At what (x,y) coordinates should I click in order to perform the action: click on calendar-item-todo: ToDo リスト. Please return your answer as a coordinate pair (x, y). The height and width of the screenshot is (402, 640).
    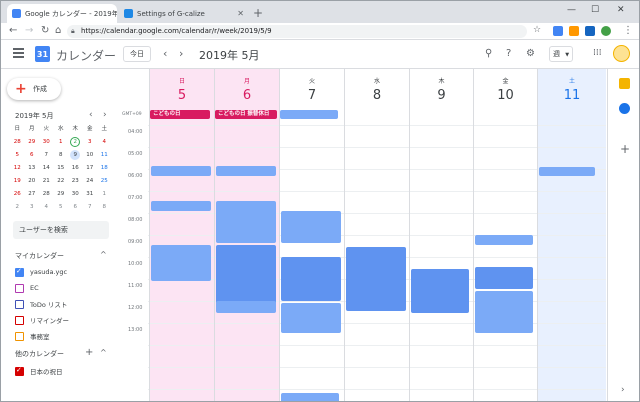
    Looking at the image, I should click on (41, 304).